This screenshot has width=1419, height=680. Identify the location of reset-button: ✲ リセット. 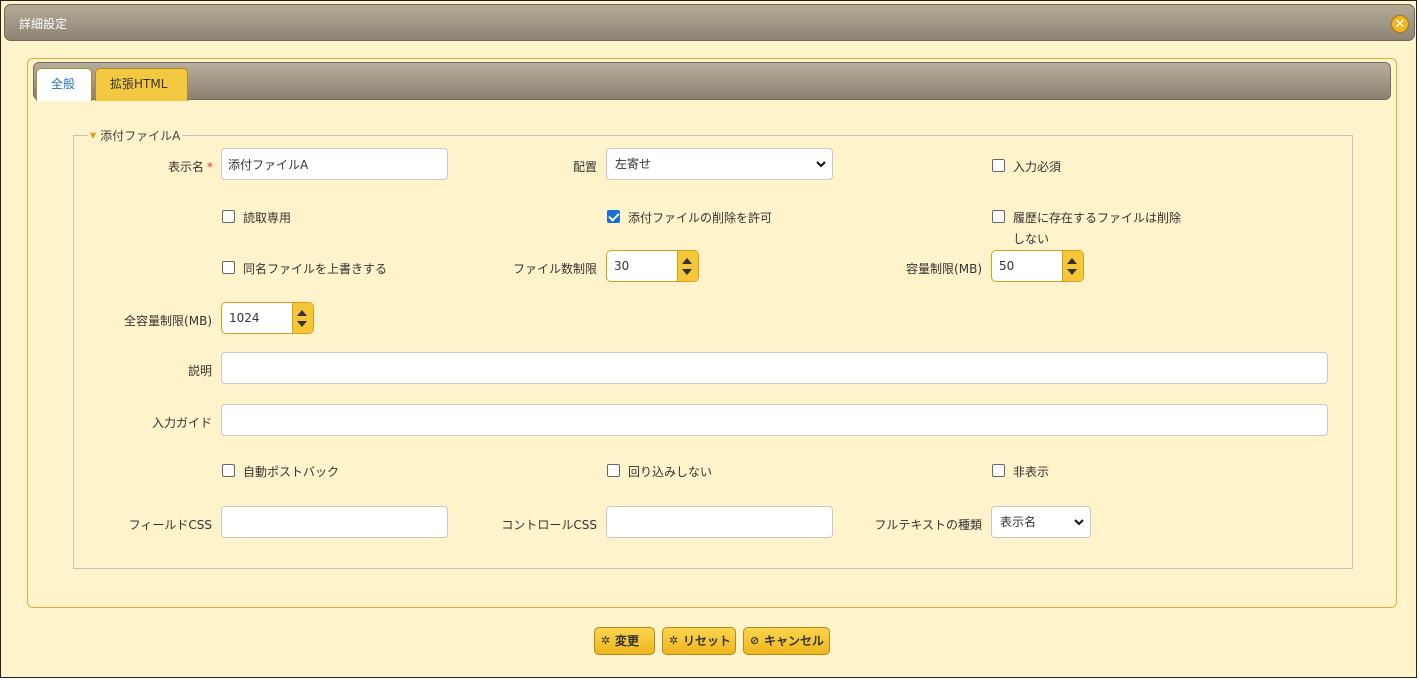
(699, 641).